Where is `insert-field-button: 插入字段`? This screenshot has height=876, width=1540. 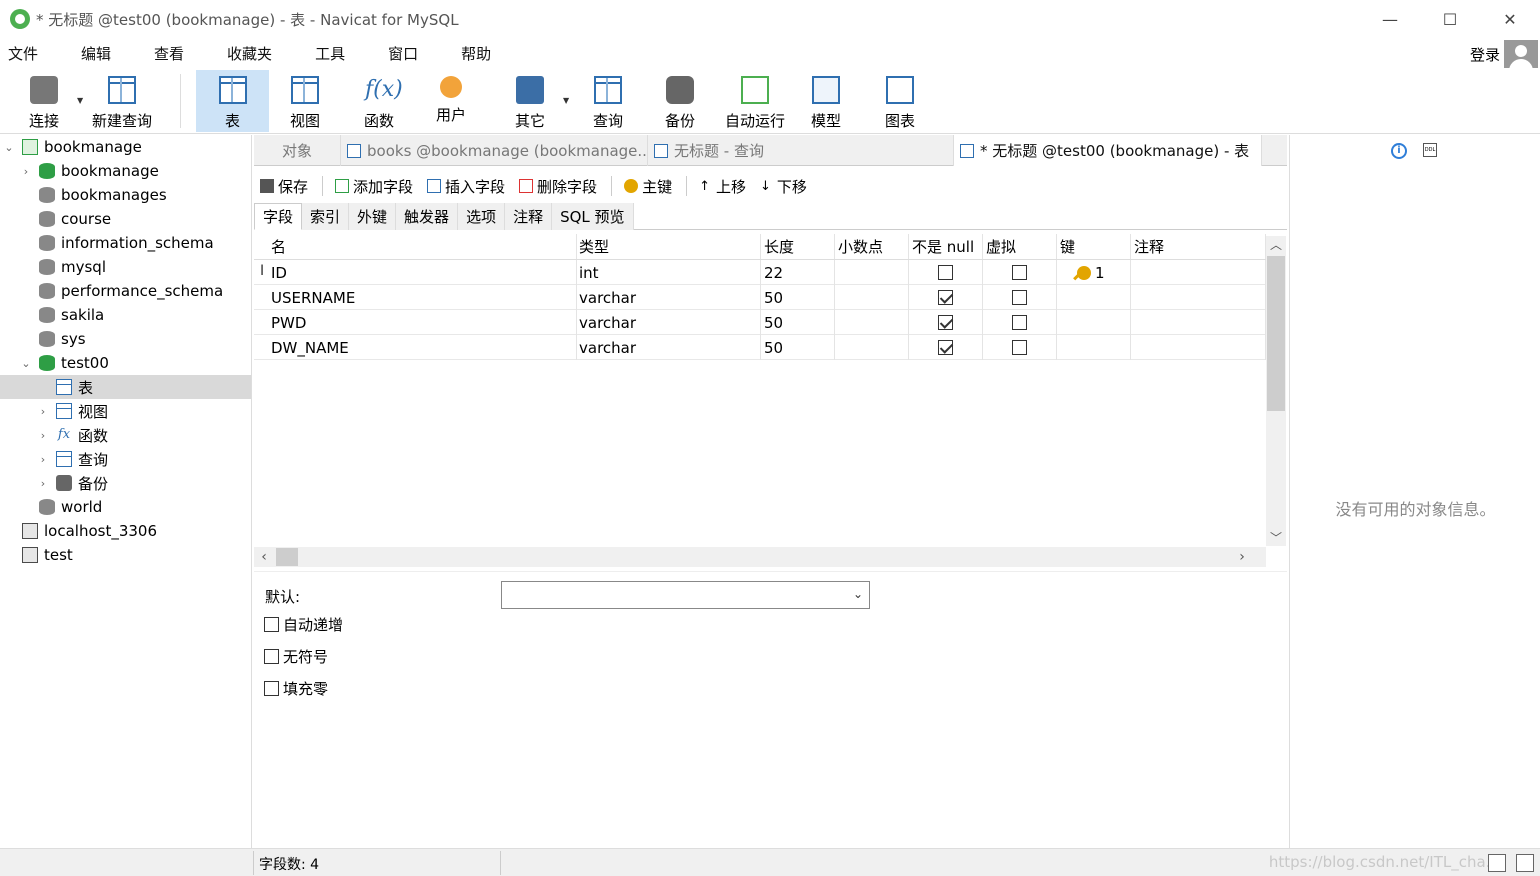 insert-field-button: 插入字段 is located at coordinates (466, 186).